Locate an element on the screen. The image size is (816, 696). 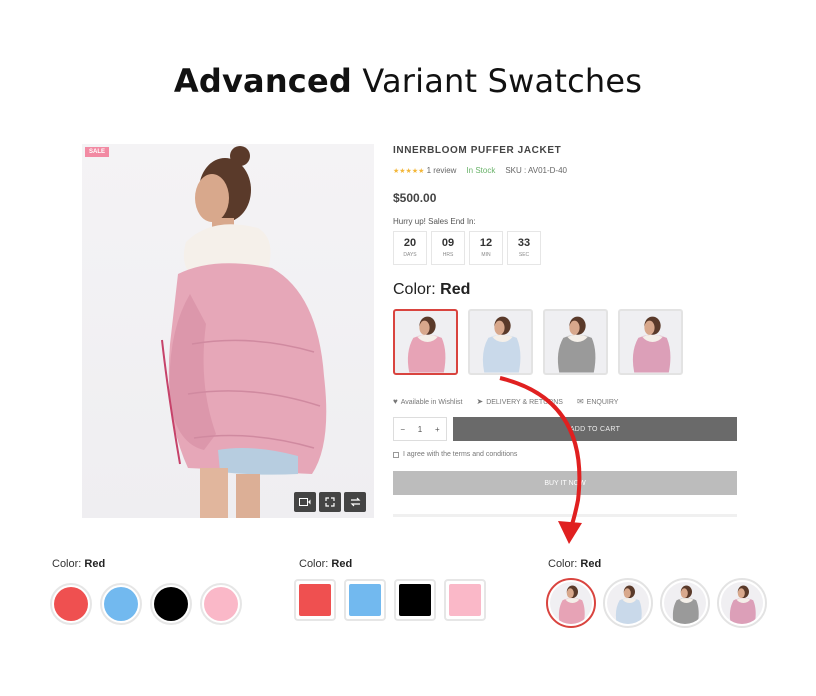
countdown-timer: 20 DAYS 09 HRS 12 MIN 33 SEC is located at coordinates (467, 248).